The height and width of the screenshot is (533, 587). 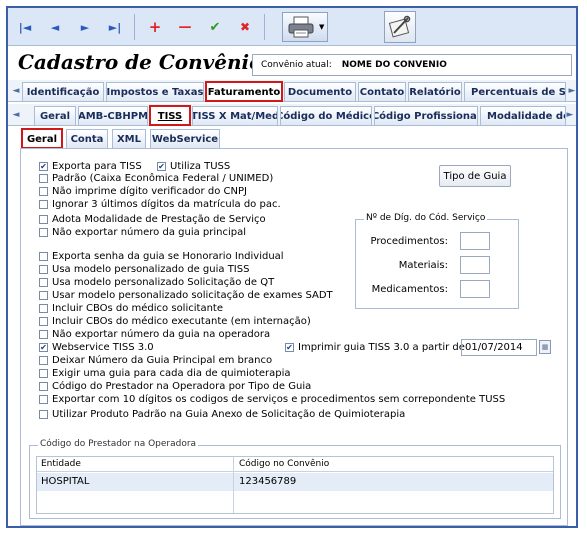 What do you see at coordinates (155, 91) in the screenshot?
I see `tab-impostos-taxas: Impostos e Taxas` at bounding box center [155, 91].